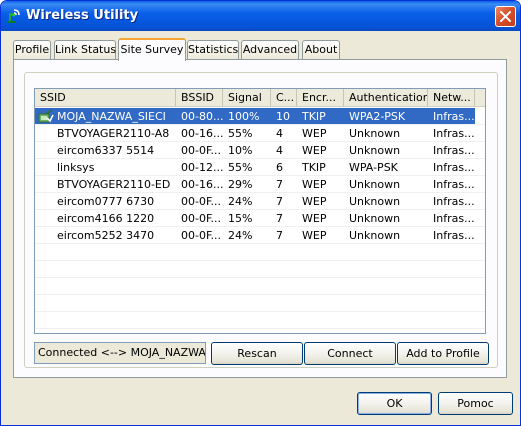 This screenshot has height=426, width=521. What do you see at coordinates (247, 97) in the screenshot?
I see `column-header-signal: Signal` at bounding box center [247, 97].